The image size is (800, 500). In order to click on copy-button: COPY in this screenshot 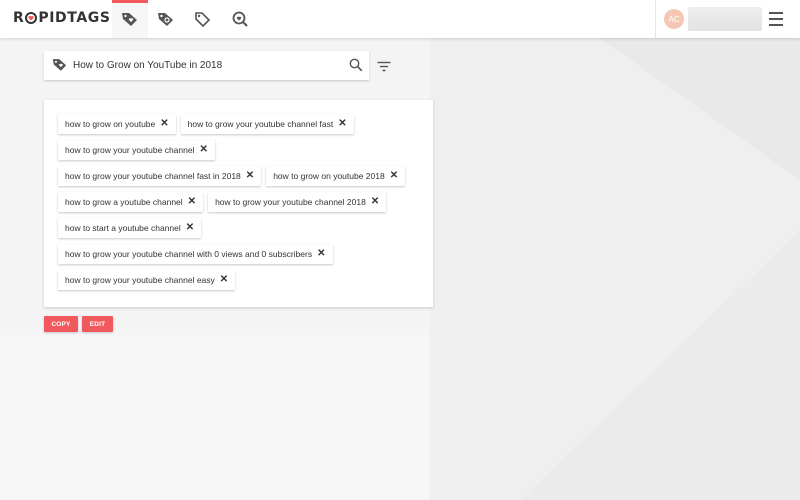, I will do `click(61, 324)`.